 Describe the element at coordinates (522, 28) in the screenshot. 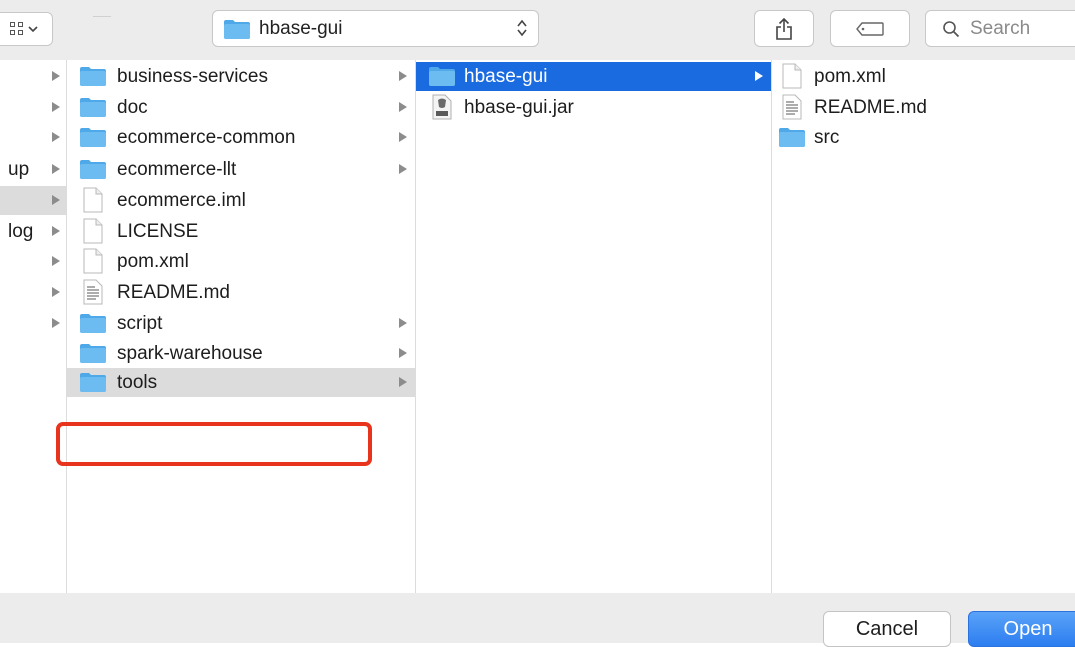

I see `updown-chevron-icon` at that location.